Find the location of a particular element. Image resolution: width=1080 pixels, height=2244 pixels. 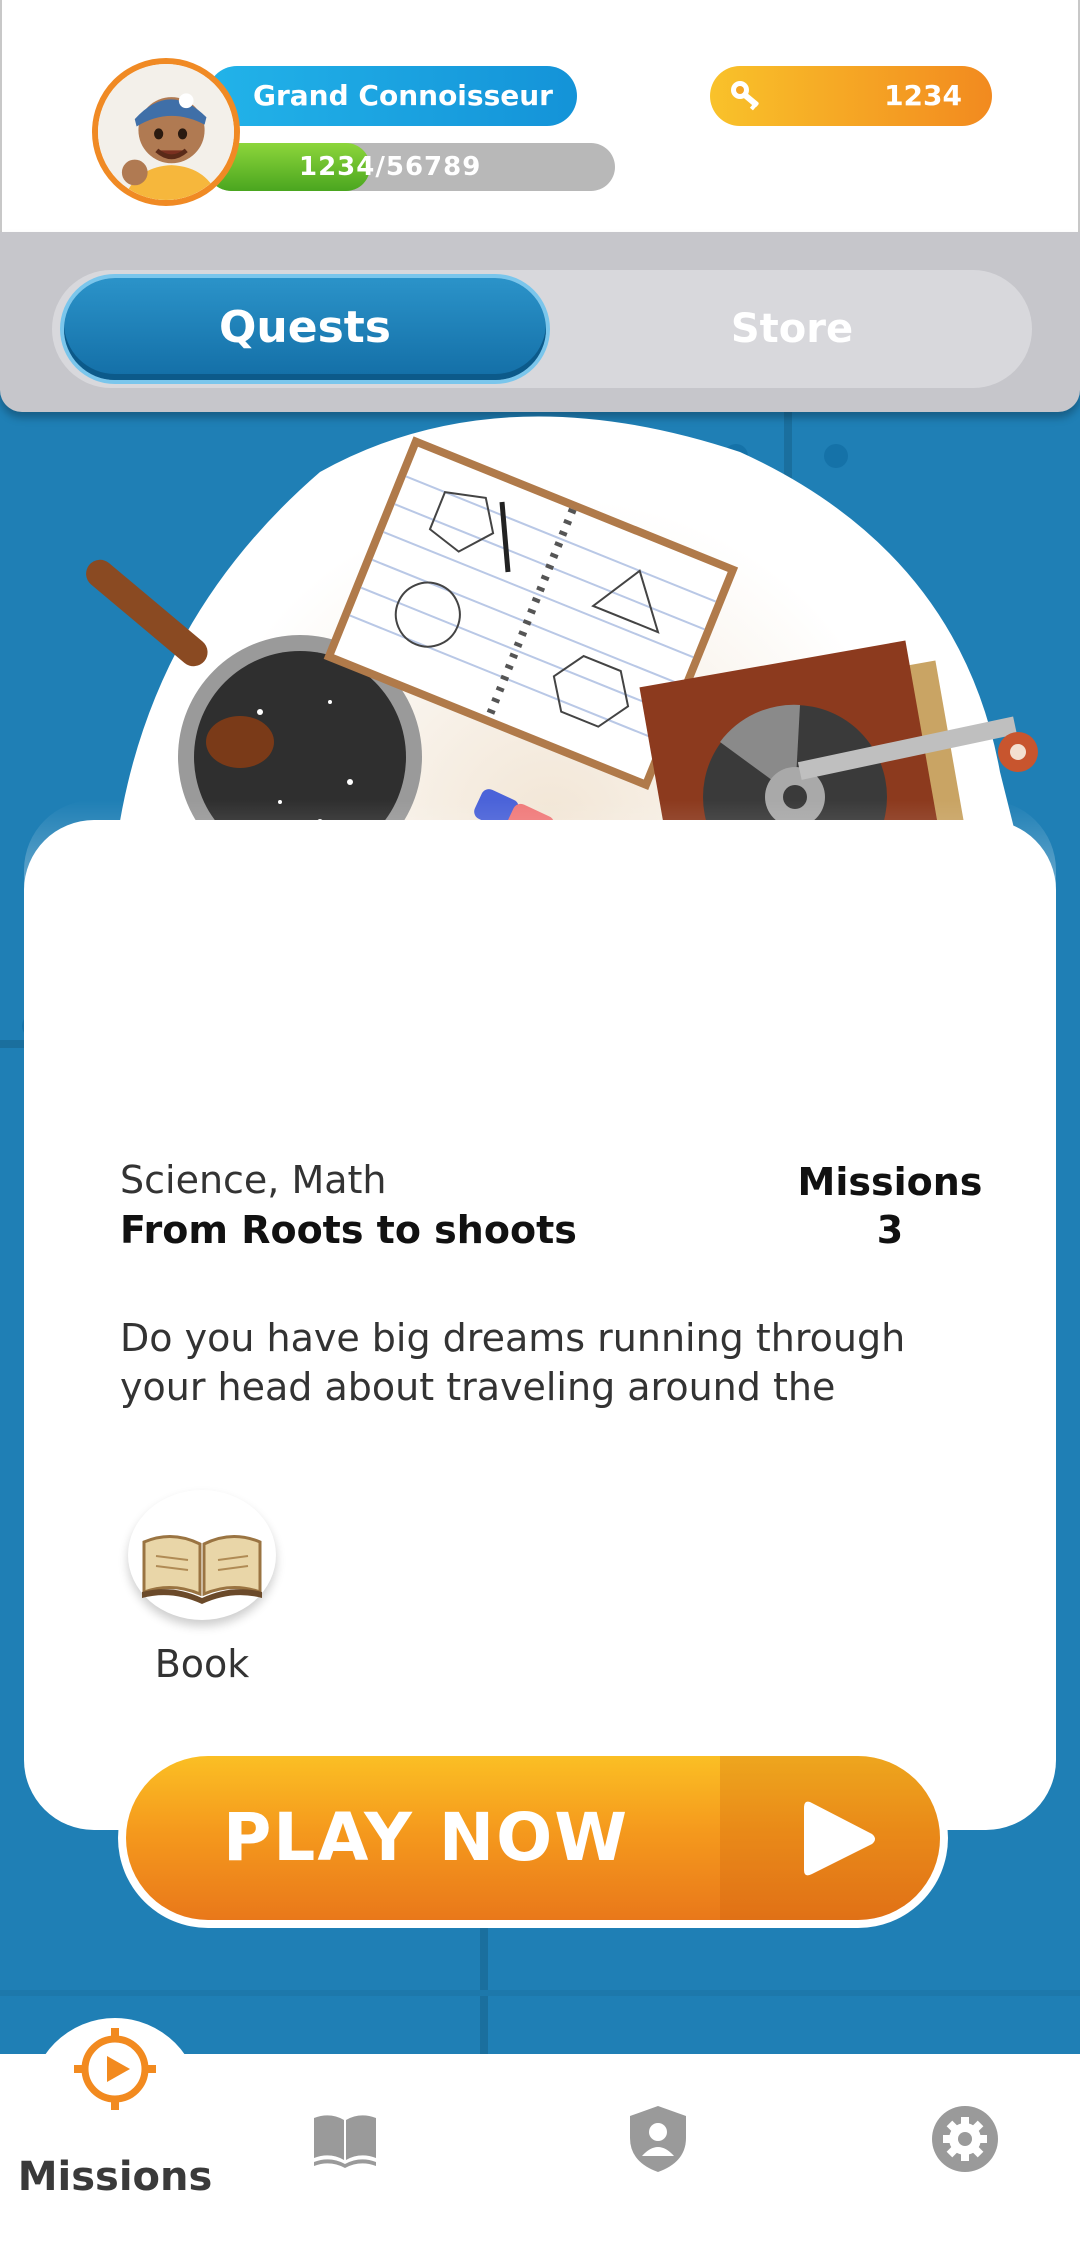

nav-item-profile is located at coordinates (659, 2149).